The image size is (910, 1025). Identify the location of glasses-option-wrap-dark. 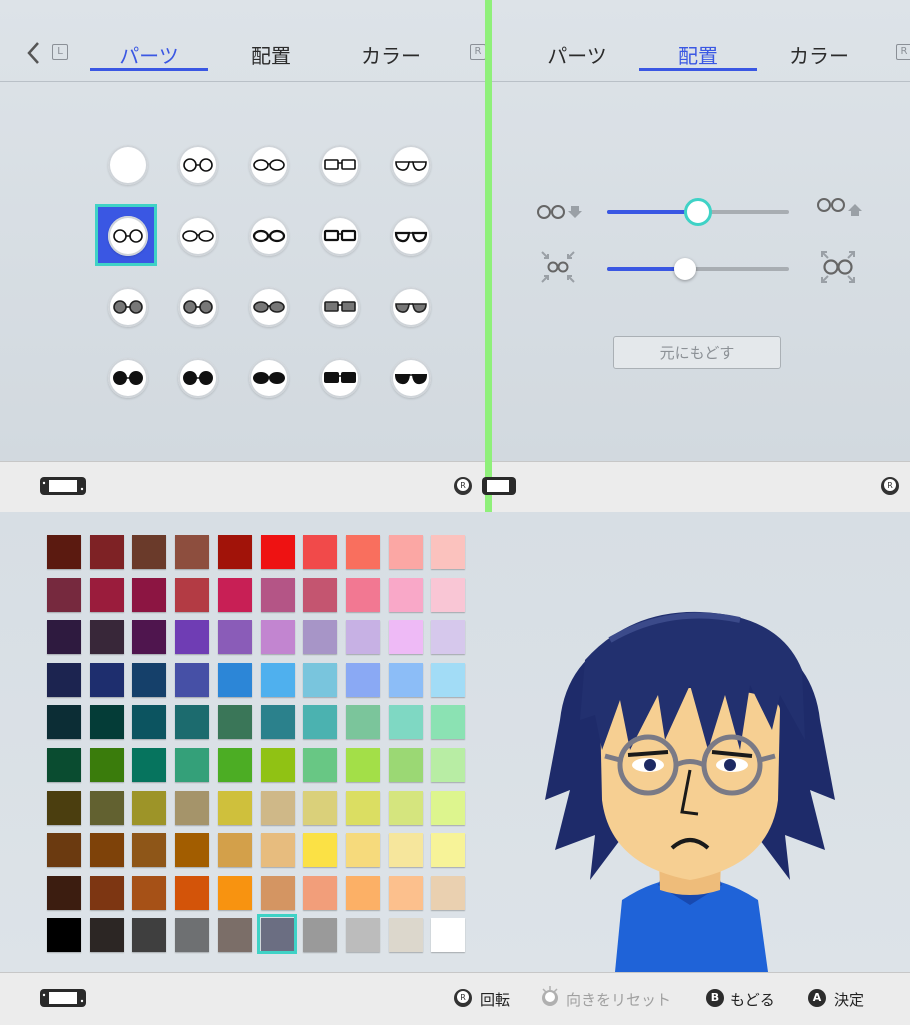
(198, 378).